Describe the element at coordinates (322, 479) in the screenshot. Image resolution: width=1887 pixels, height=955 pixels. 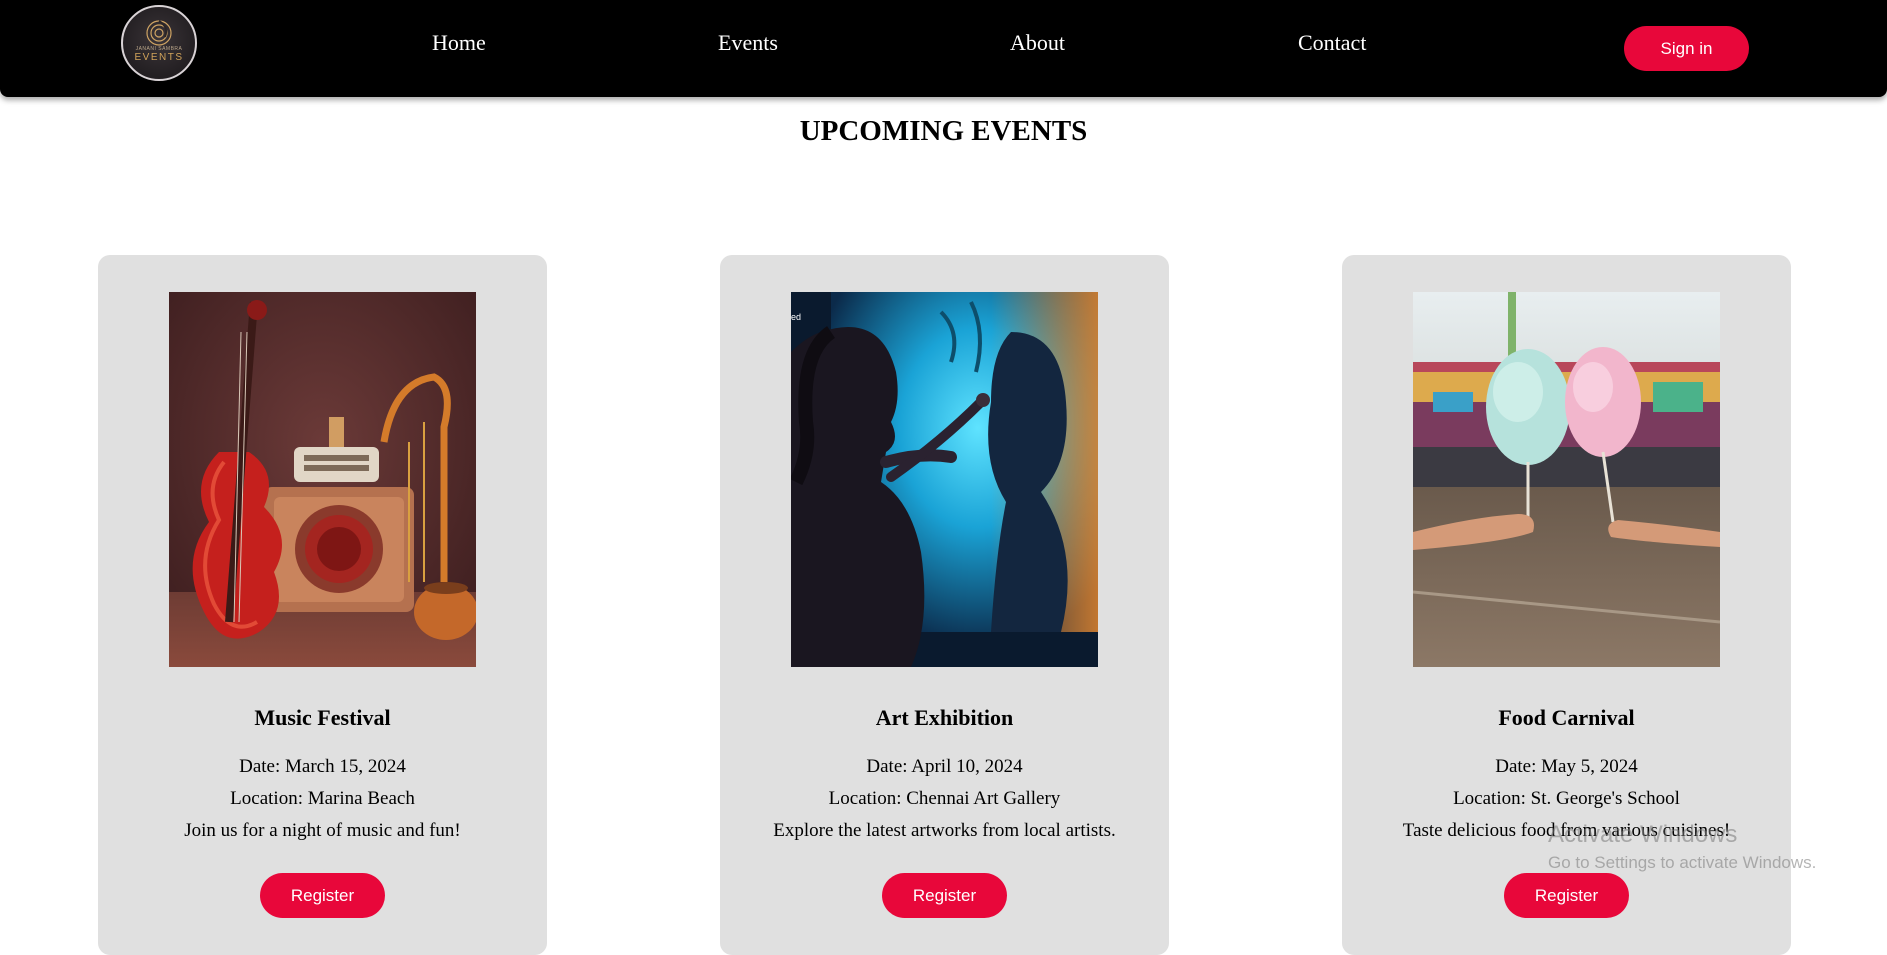
I see `music-festival-image` at that location.